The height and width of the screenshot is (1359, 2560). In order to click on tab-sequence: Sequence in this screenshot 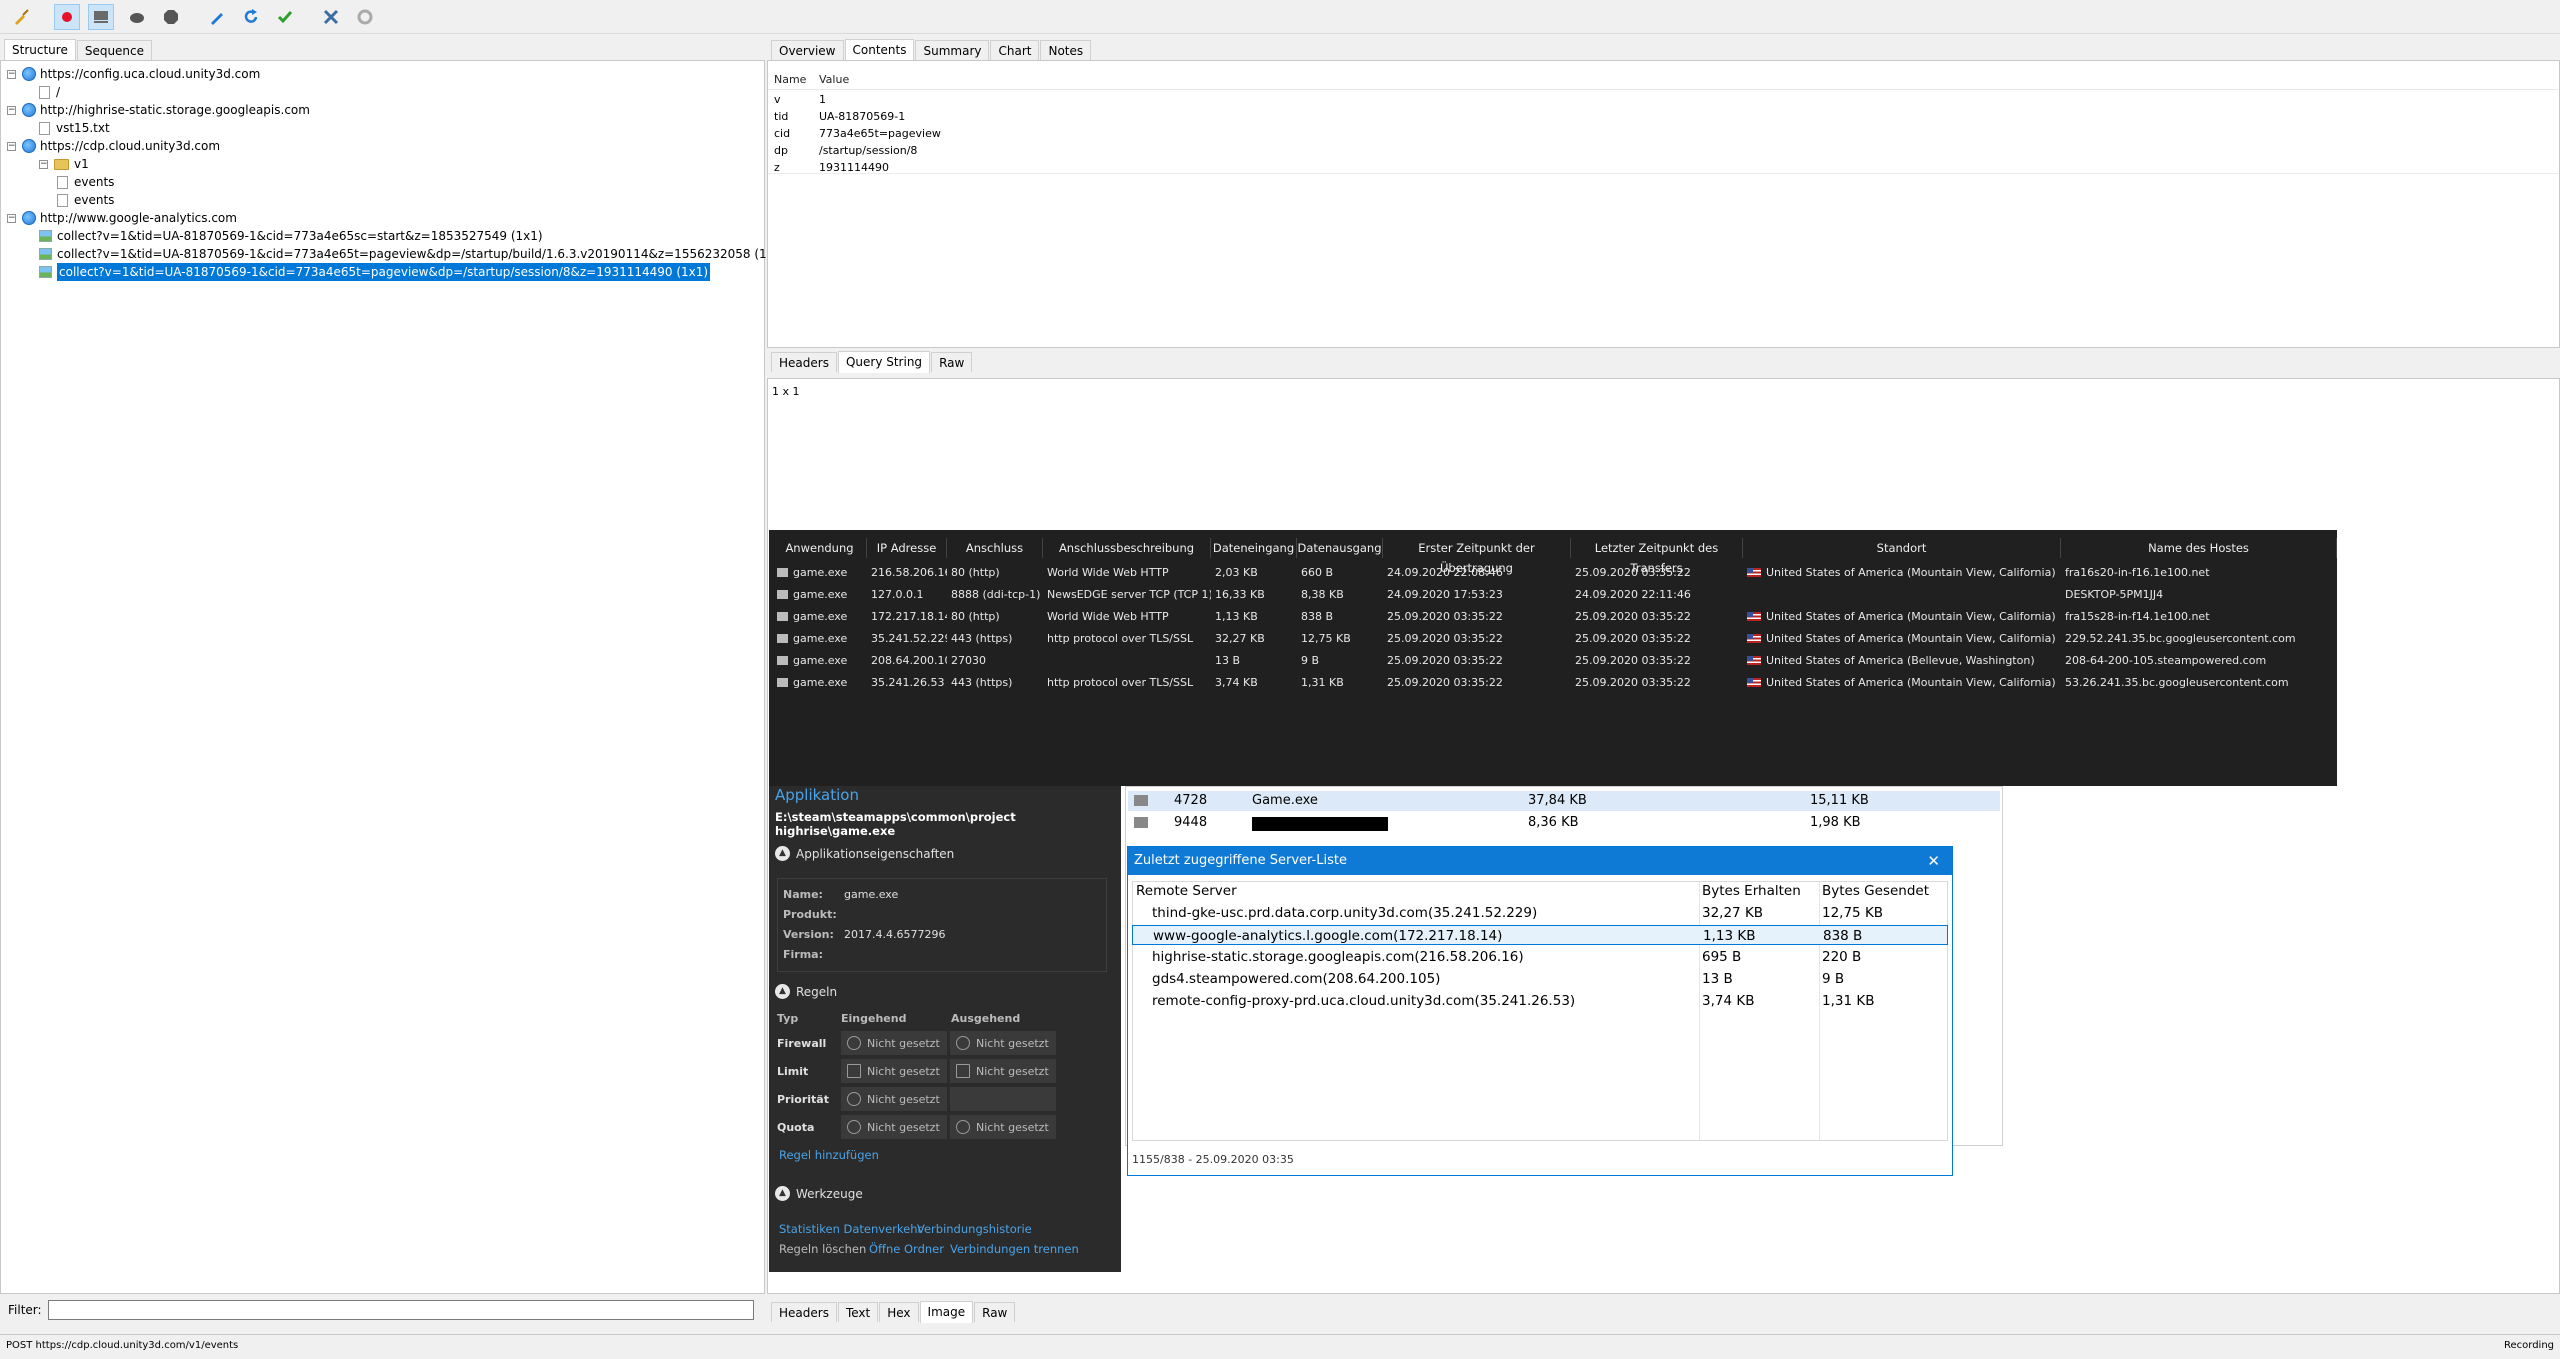, I will do `click(114, 50)`.